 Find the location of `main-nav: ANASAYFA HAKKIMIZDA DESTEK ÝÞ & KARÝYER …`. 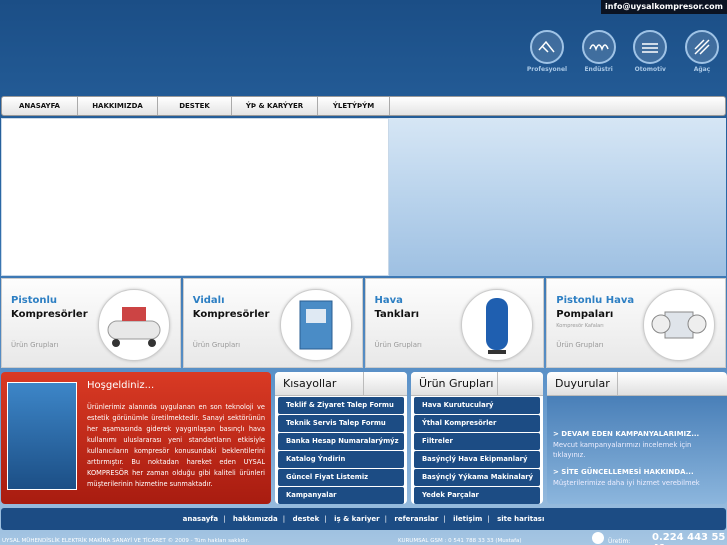

main-nav: ANASAYFA HAKKIMIZDA DESTEK ÝÞ & KARÝYER … is located at coordinates (363, 106).